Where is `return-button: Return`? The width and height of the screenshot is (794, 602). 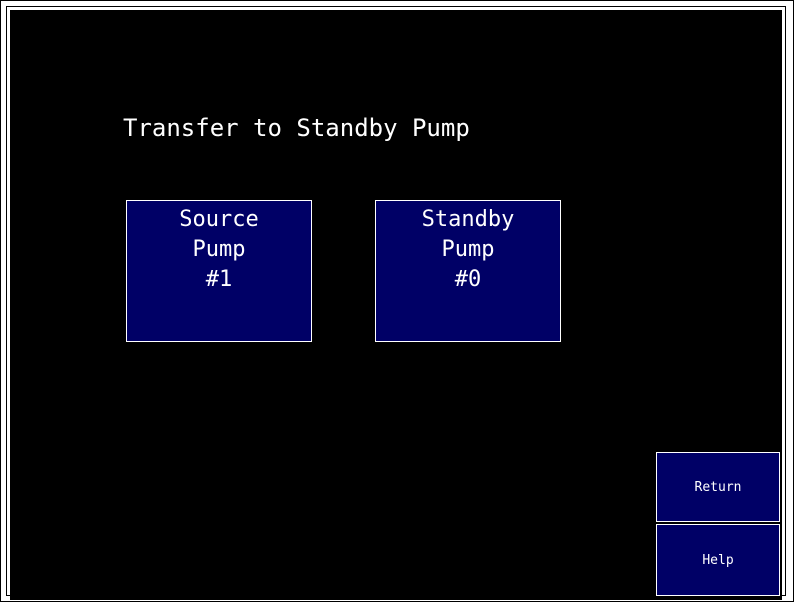 return-button: Return is located at coordinates (718, 487).